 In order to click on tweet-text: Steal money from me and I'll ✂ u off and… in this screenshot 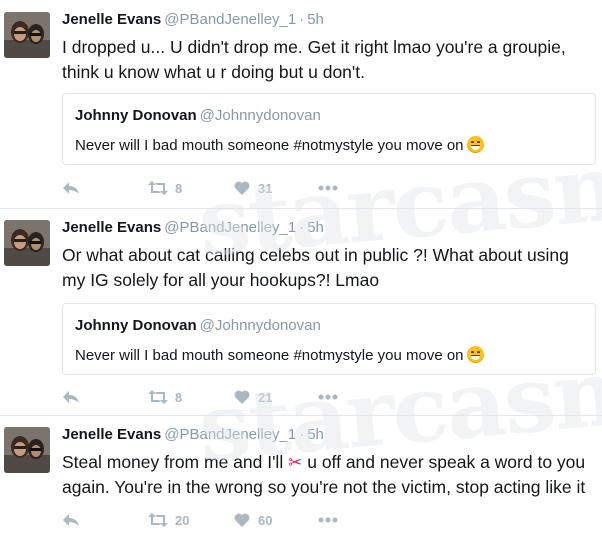, I will do `click(327, 475)`.